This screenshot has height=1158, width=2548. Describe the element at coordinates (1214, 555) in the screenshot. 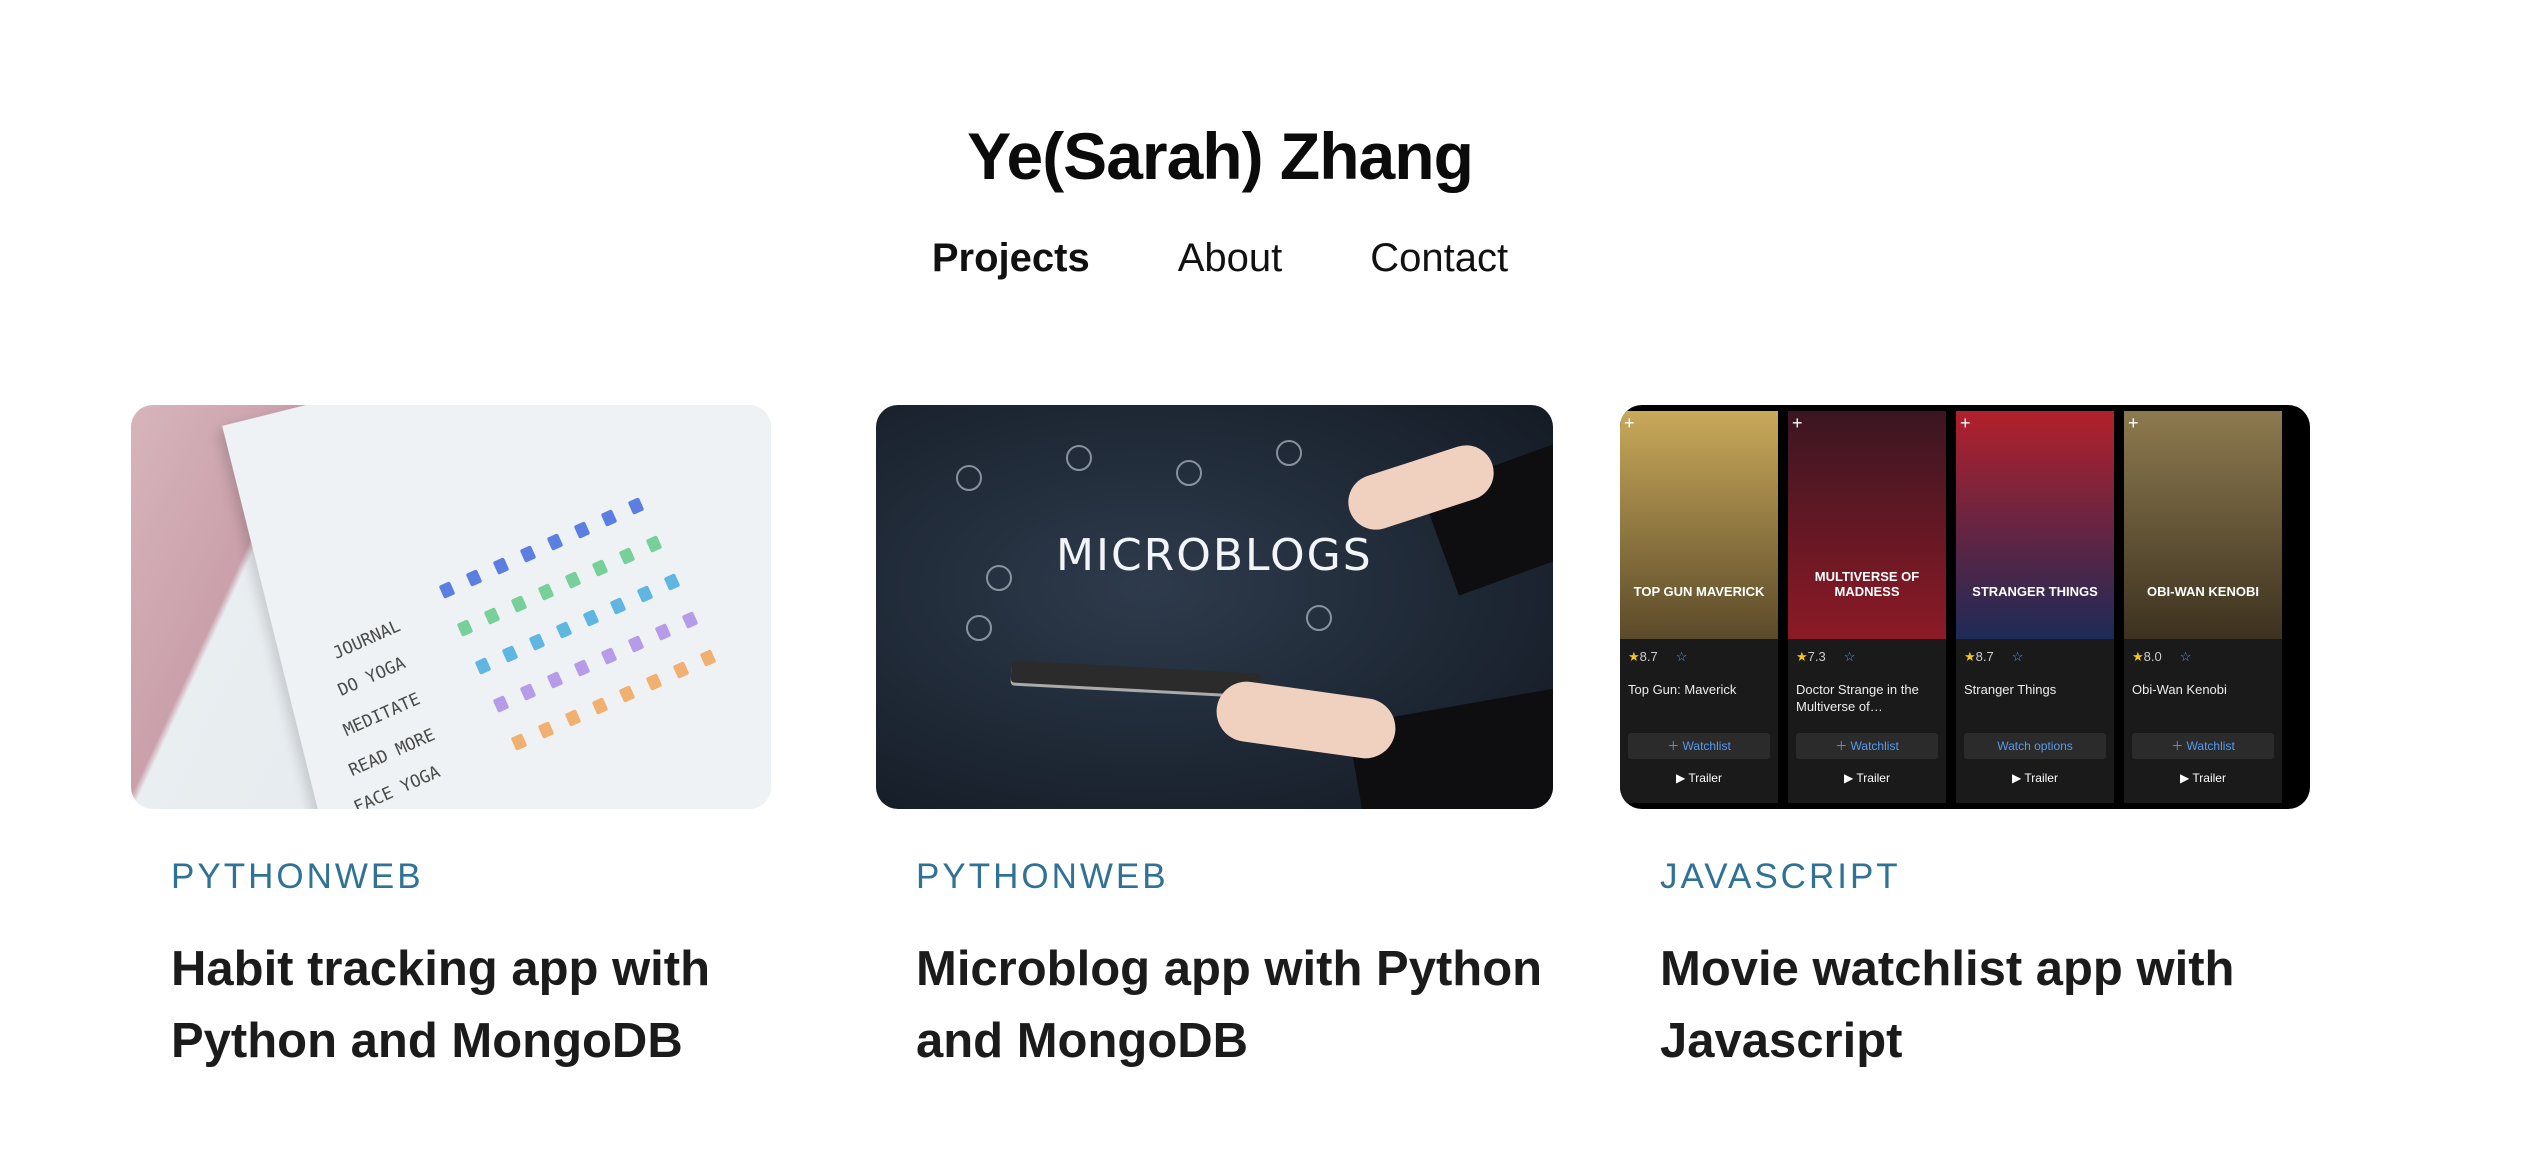

I see `microblogs-headline: MICROBLOGS` at that location.